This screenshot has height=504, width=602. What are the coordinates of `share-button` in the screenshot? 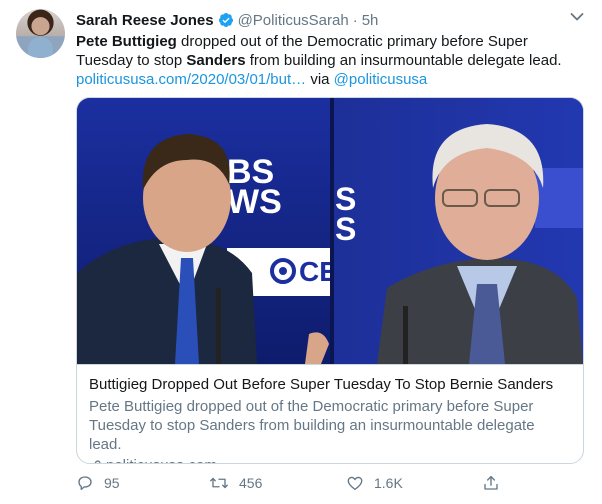 It's located at (496, 483).